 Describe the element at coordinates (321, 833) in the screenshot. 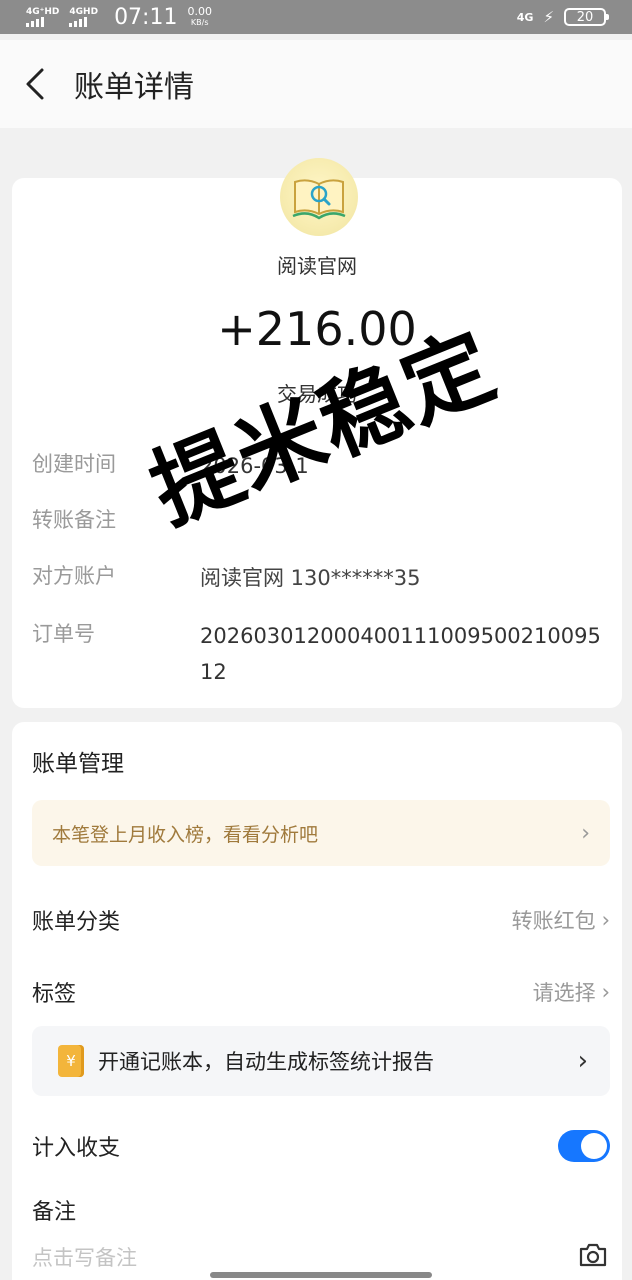

I see `income-rank-promo: 本笔登上月收入榜，看看分析吧 ›` at that location.